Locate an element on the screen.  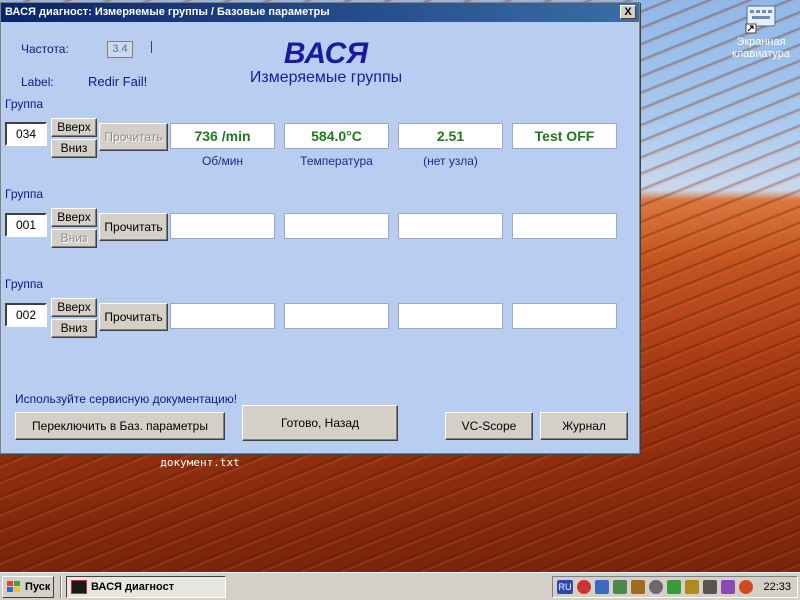
freq-indicator is located at coordinates (151, 47).